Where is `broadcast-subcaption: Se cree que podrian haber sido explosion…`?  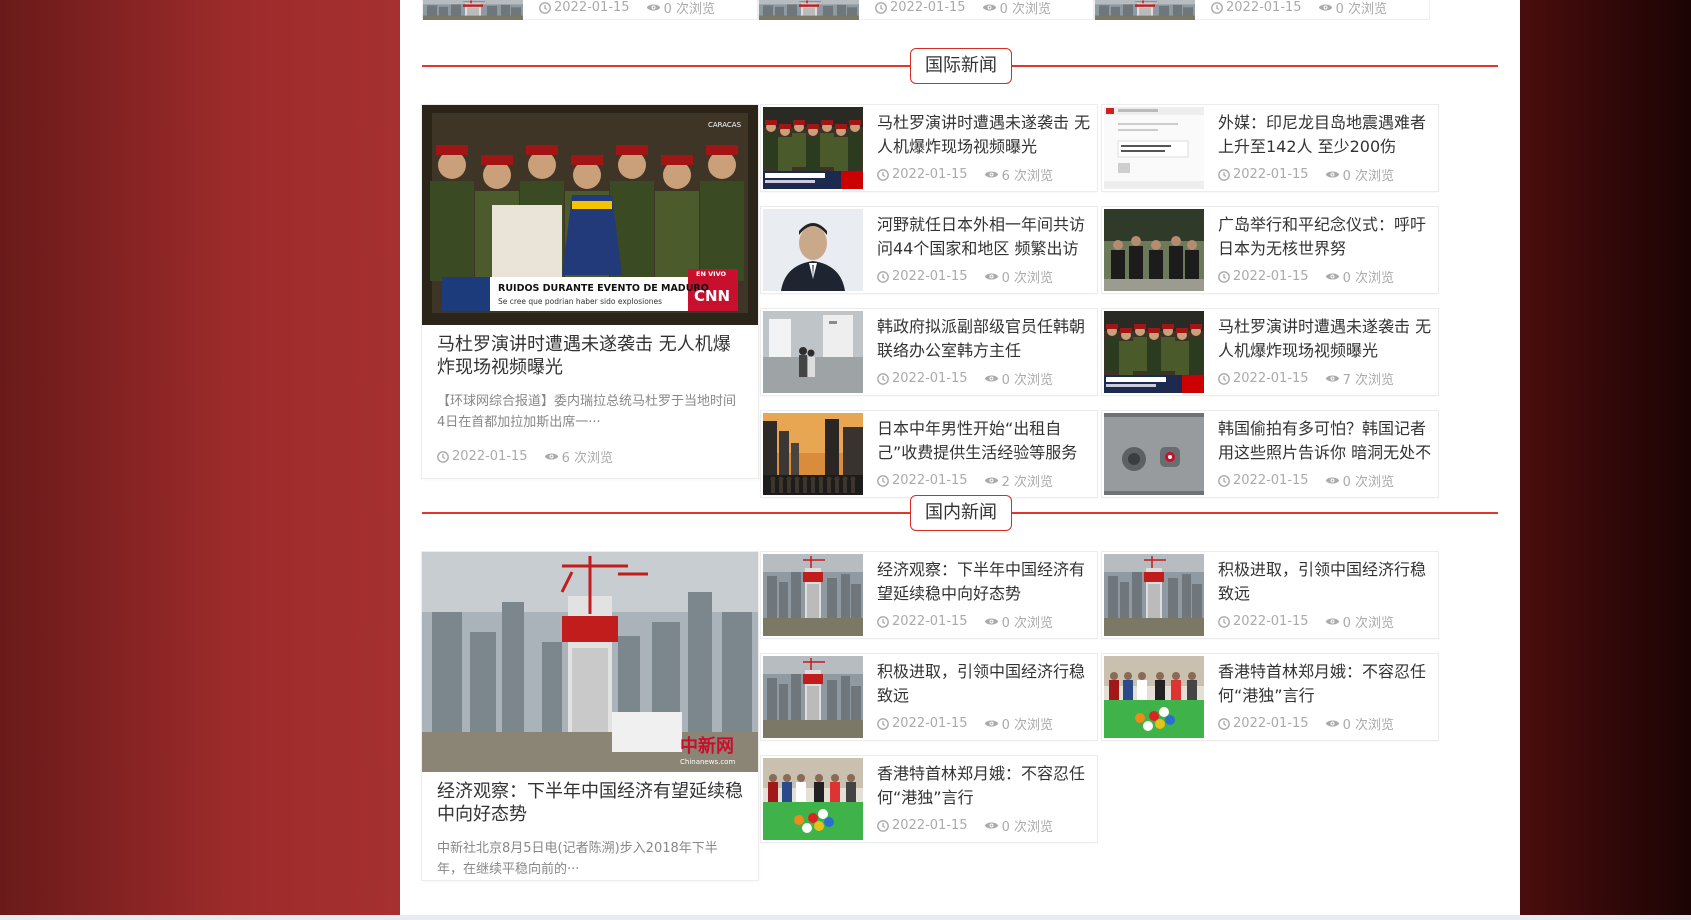 broadcast-subcaption: Se cree que podrian haber sido explosion… is located at coordinates (580, 301).